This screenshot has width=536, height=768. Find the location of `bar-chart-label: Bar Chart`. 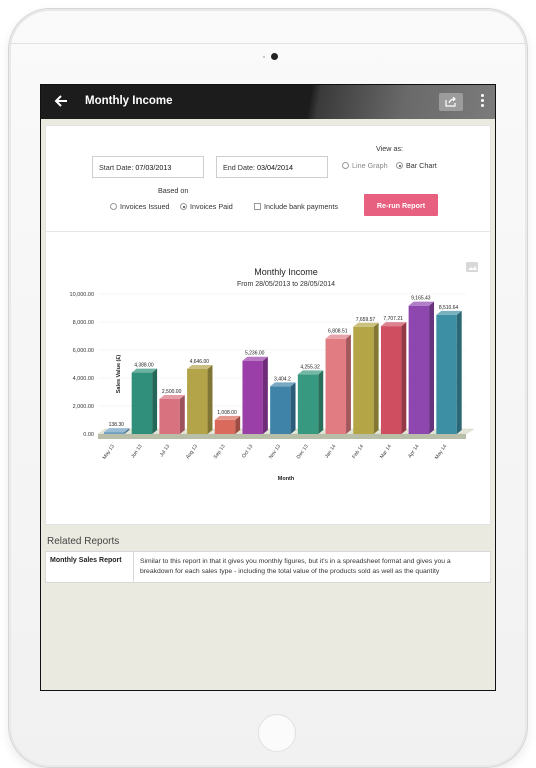

bar-chart-label: Bar Chart is located at coordinates (421, 165).